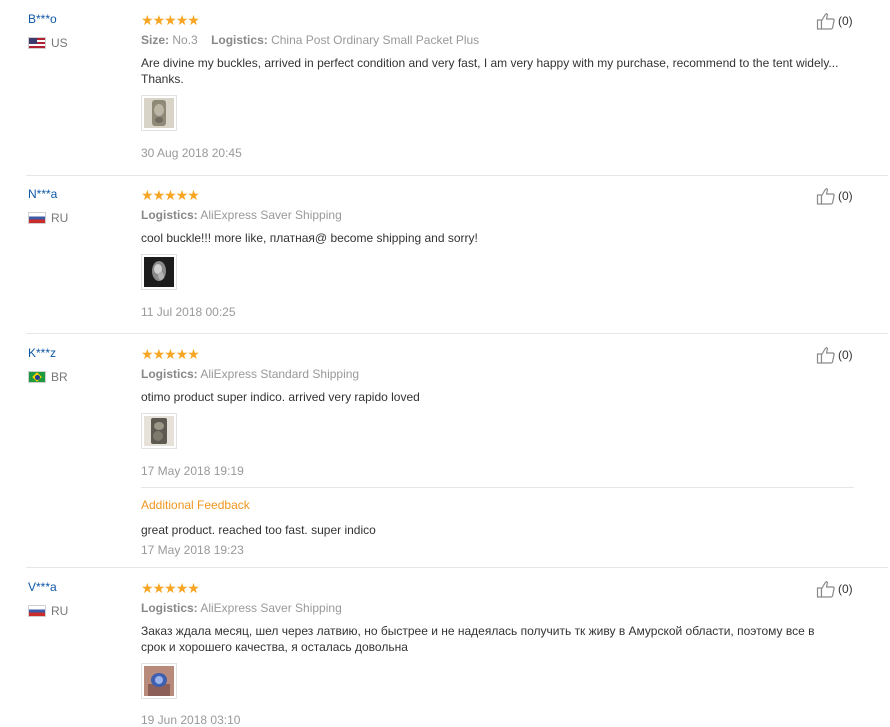 This screenshot has height=727, width=890. Describe the element at coordinates (42, 587) in the screenshot. I see `reviewer-name: V***a` at that location.